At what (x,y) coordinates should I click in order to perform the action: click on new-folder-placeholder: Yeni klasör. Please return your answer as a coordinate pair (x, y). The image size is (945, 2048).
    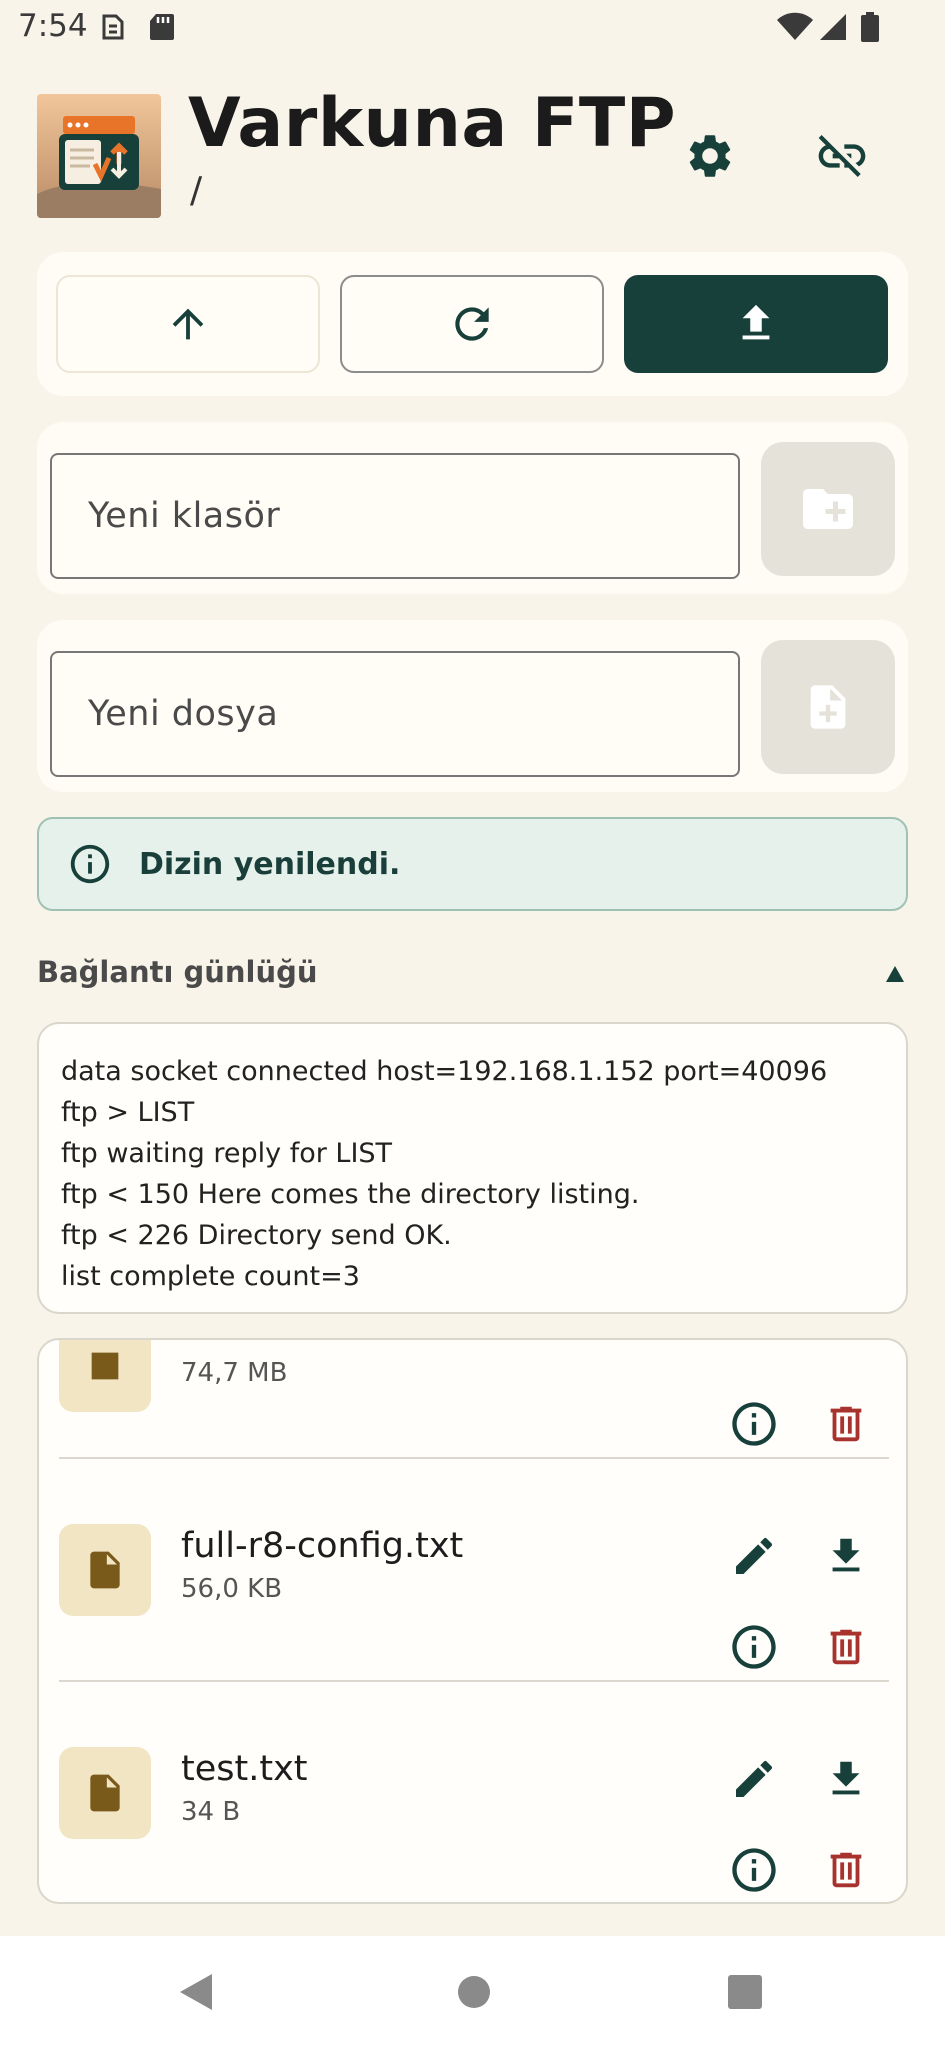
    Looking at the image, I should click on (184, 516).